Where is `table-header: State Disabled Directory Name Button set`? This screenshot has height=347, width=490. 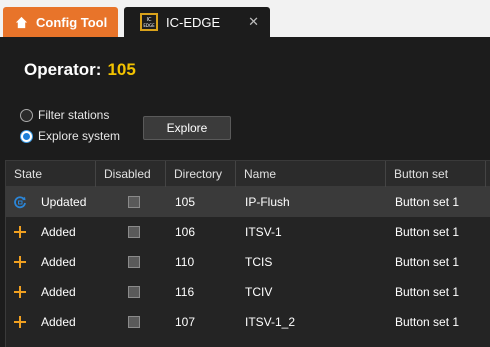 table-header: State Disabled Directory Name Button set is located at coordinates (248, 174).